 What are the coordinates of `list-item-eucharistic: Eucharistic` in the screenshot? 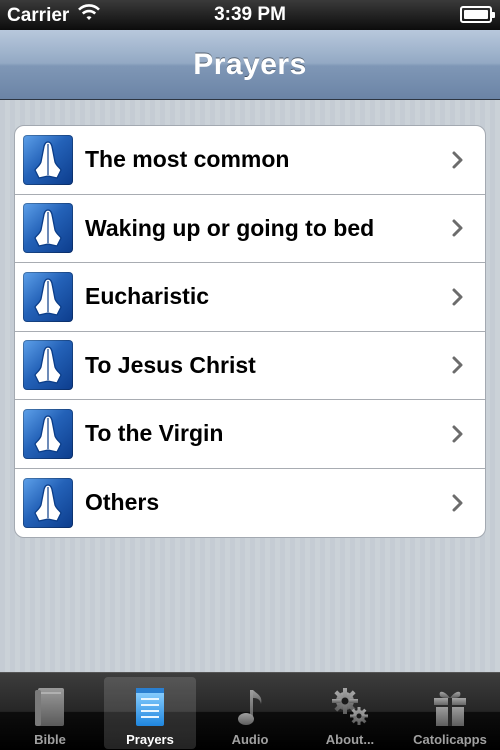 It's located at (250, 297).